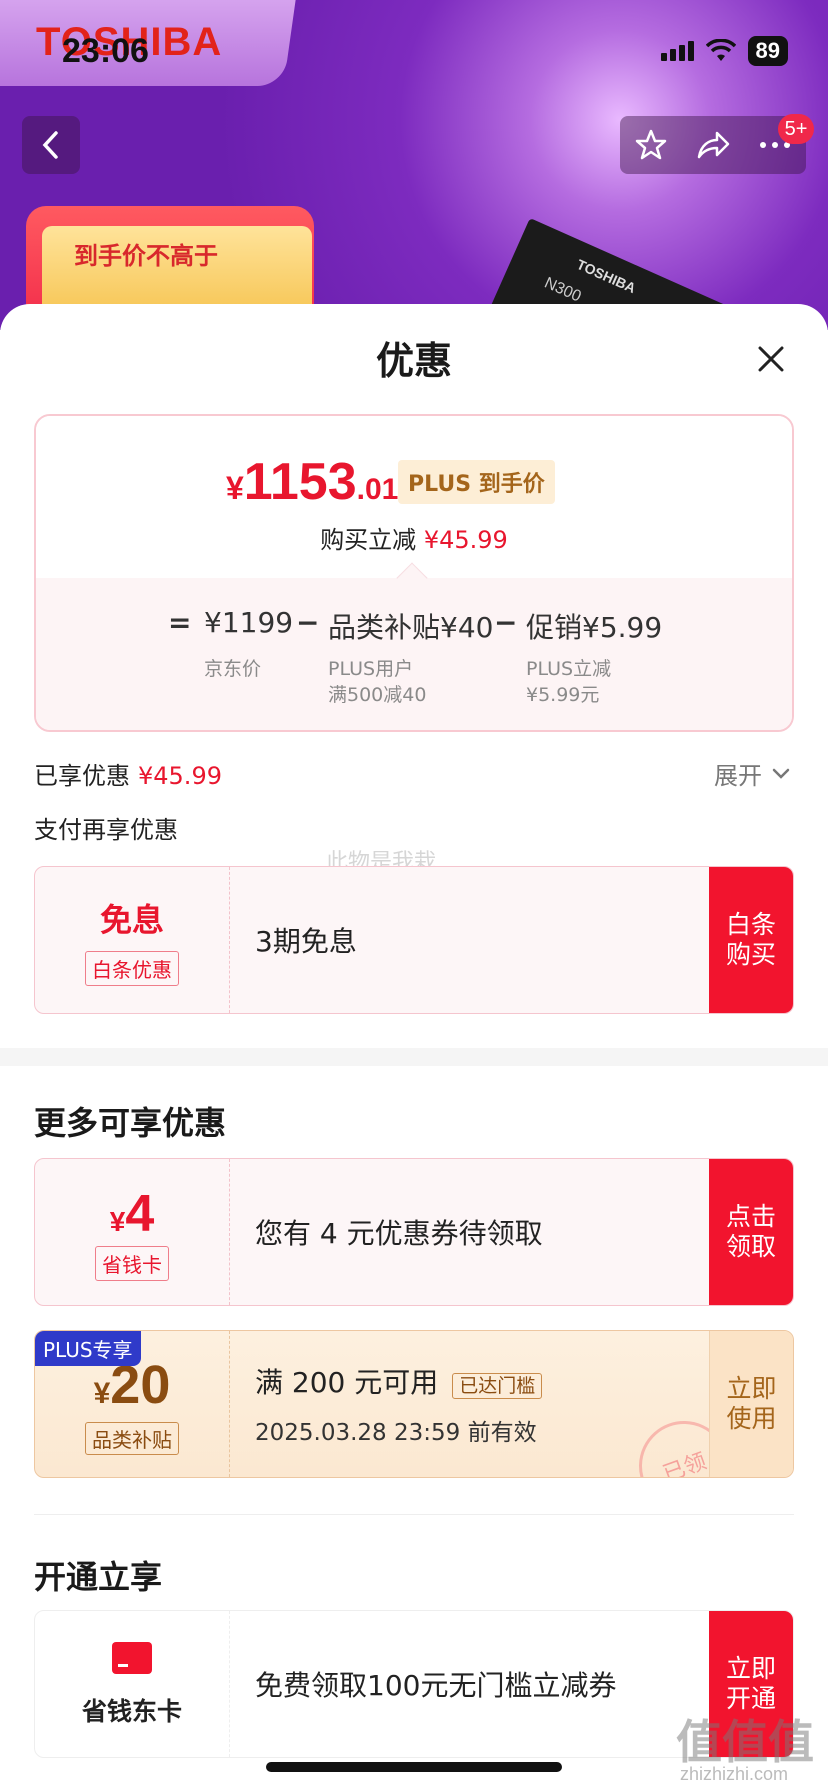  Describe the element at coordinates (569, 682) in the screenshot. I see `promo-note: PLUS立减 ¥5.99元` at that location.